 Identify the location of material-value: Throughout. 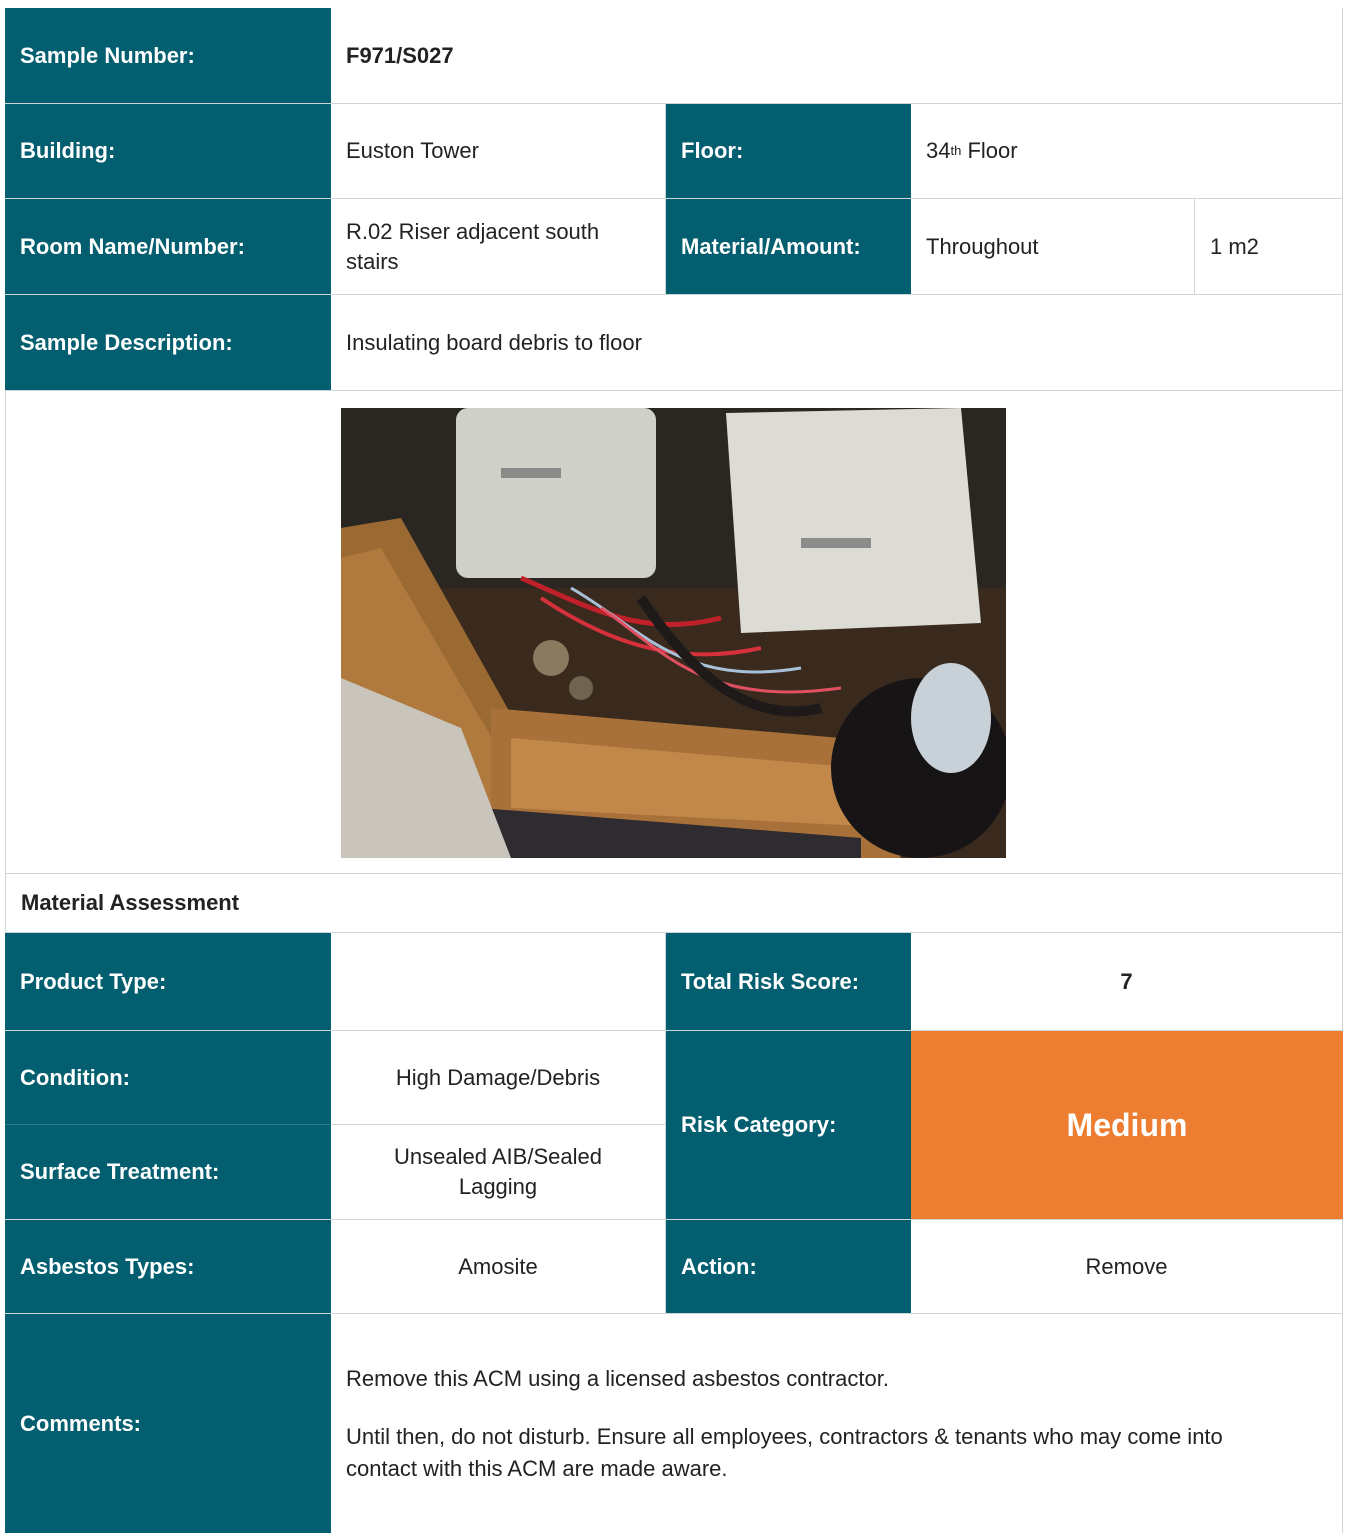
(1053, 246).